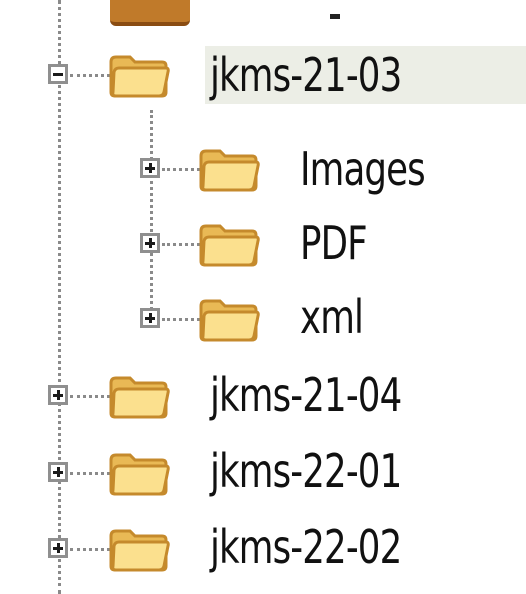 This screenshot has height=594, width=526. What do you see at coordinates (363, 169) in the screenshot?
I see `tree-item-label: Images` at bounding box center [363, 169].